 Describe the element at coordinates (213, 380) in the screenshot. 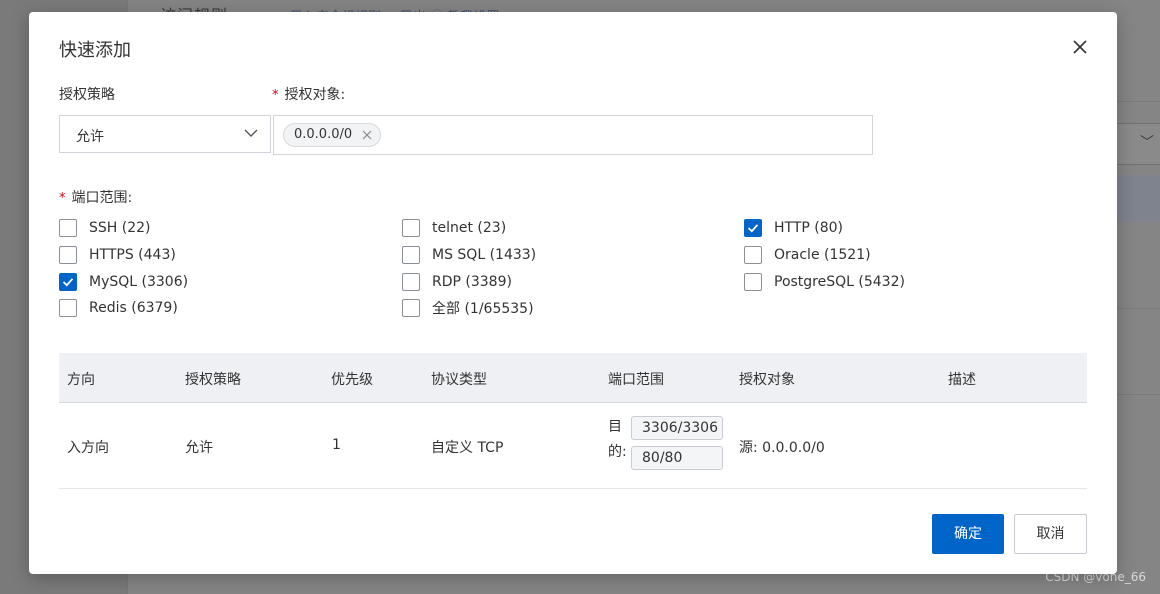

I see `column-header: 授权策略` at that location.